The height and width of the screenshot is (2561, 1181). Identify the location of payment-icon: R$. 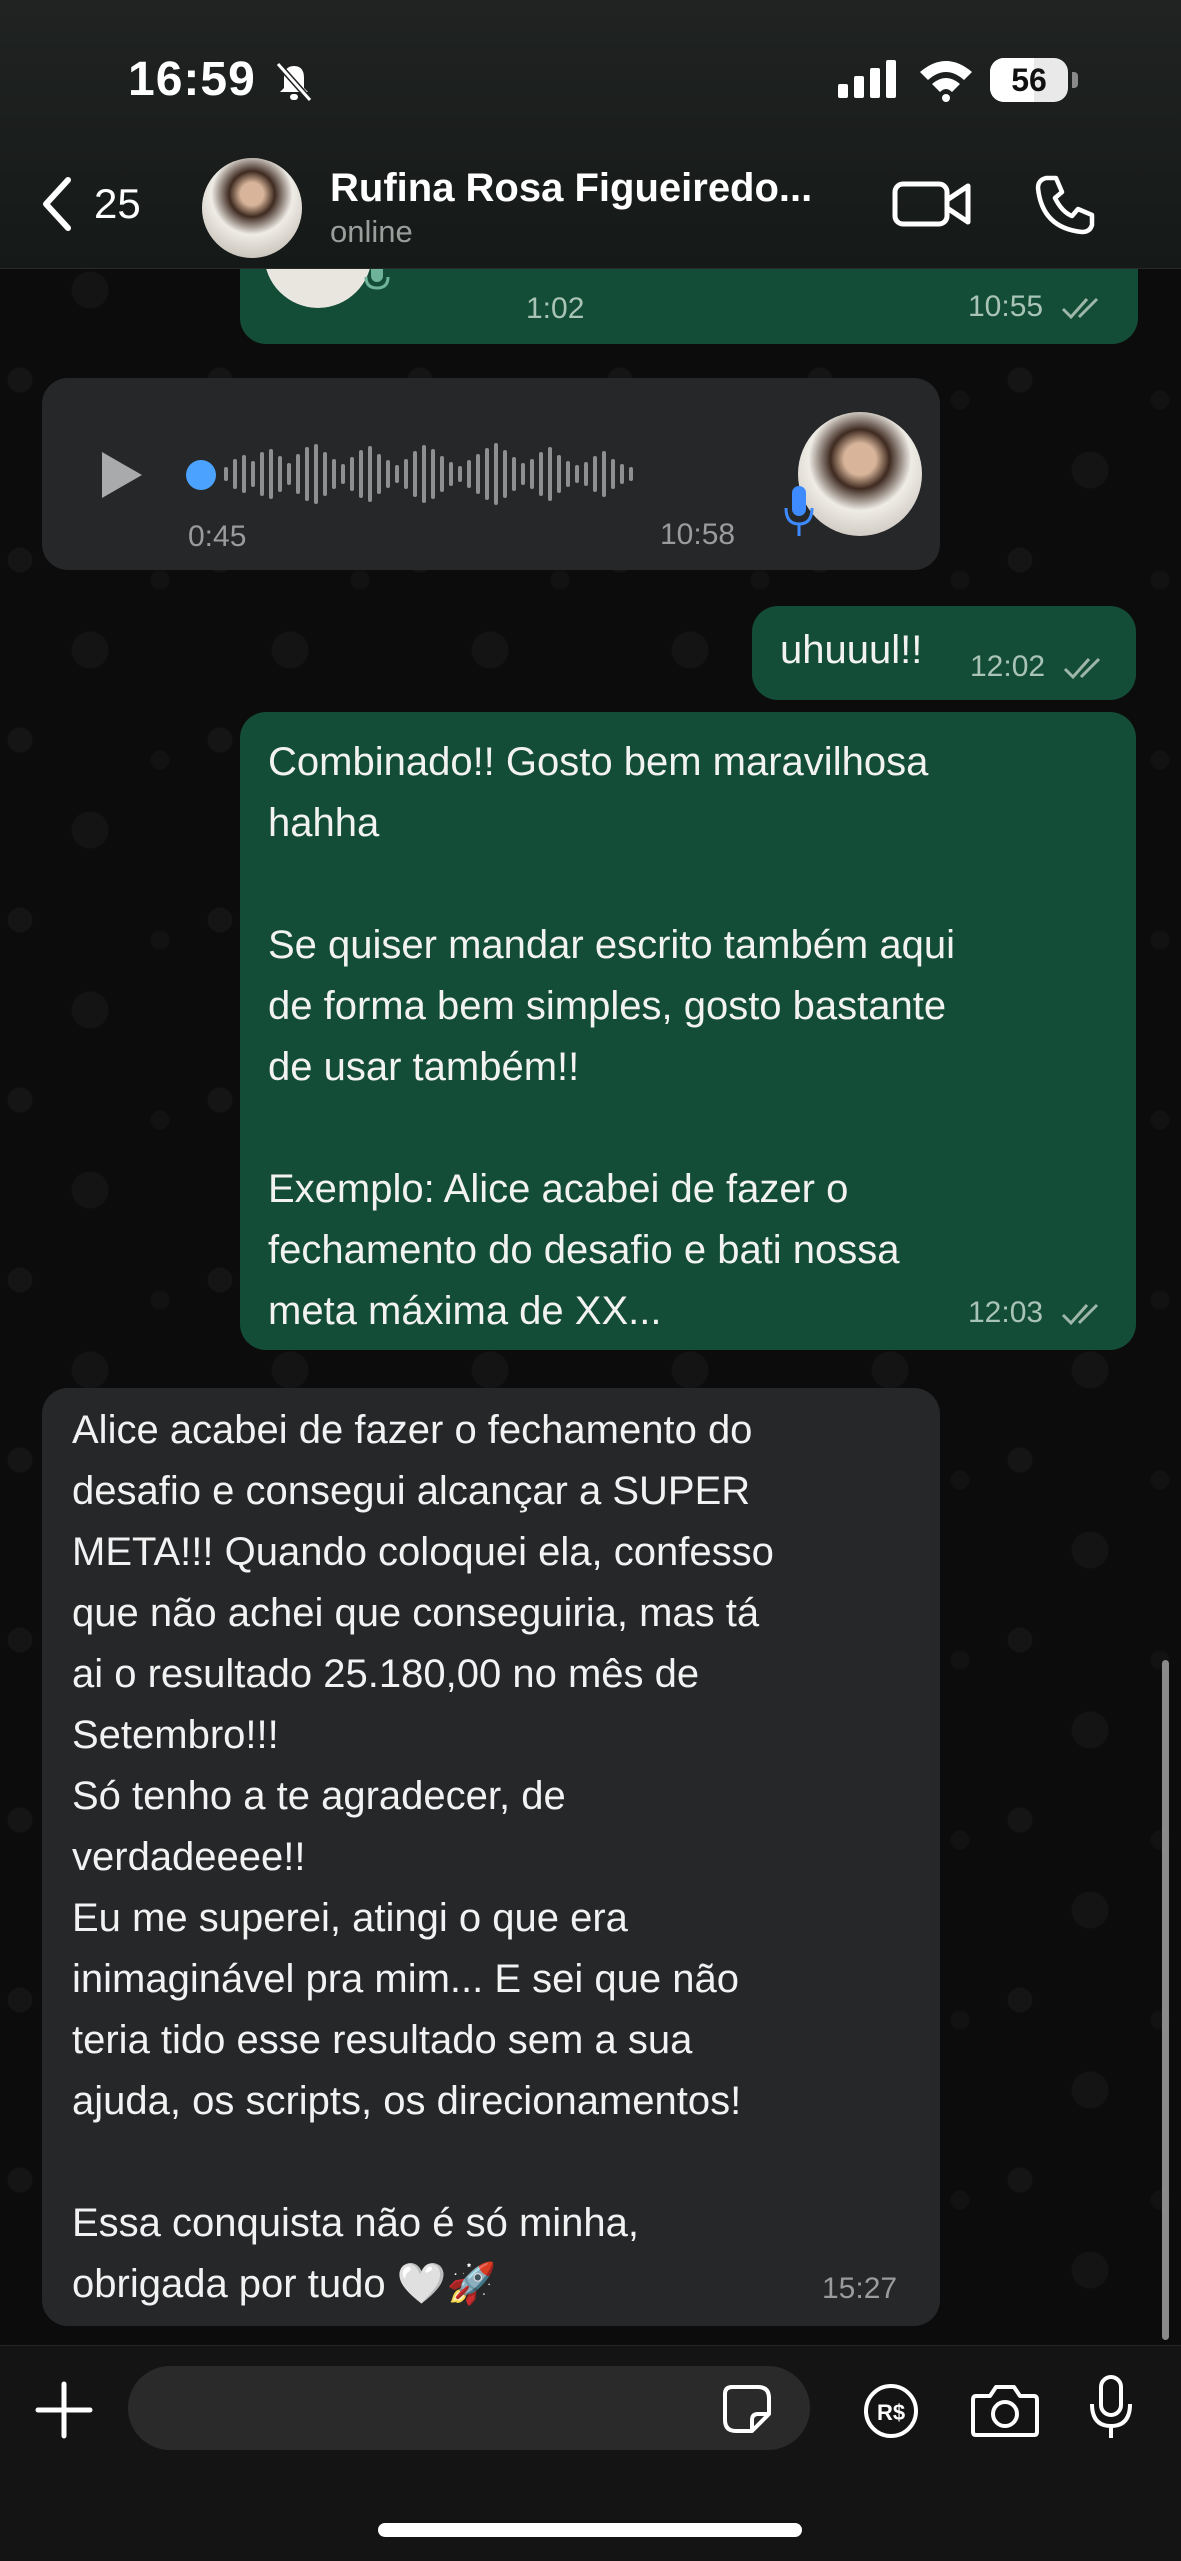
(891, 2411).